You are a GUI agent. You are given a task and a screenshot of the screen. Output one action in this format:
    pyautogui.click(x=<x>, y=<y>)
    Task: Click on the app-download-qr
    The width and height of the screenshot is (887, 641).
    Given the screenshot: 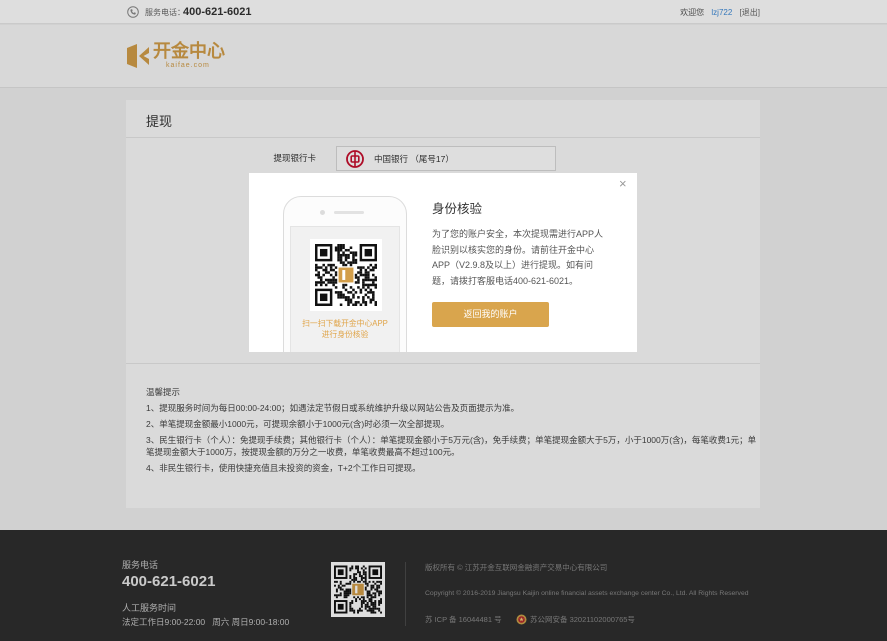 What is the action you would take?
    pyautogui.click(x=346, y=275)
    